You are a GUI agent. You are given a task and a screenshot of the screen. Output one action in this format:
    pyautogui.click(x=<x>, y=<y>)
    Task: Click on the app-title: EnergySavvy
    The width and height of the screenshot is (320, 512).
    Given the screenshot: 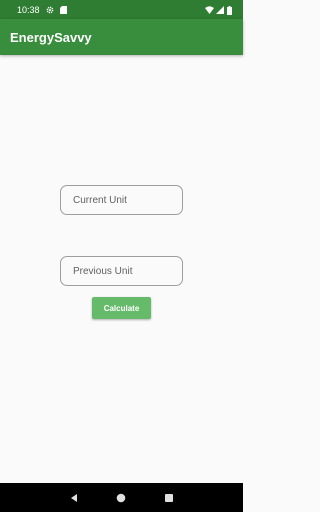 What is the action you would take?
    pyautogui.click(x=51, y=37)
    